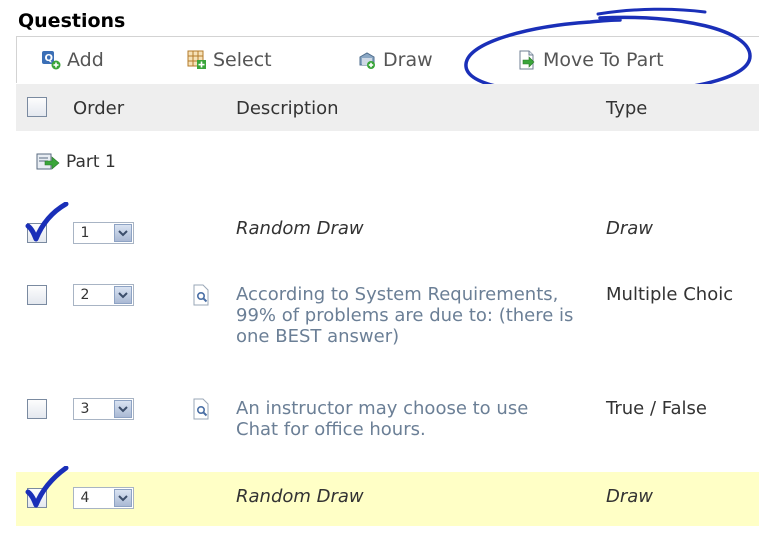  I want to click on add-question-icon: Q, so click(51, 60).